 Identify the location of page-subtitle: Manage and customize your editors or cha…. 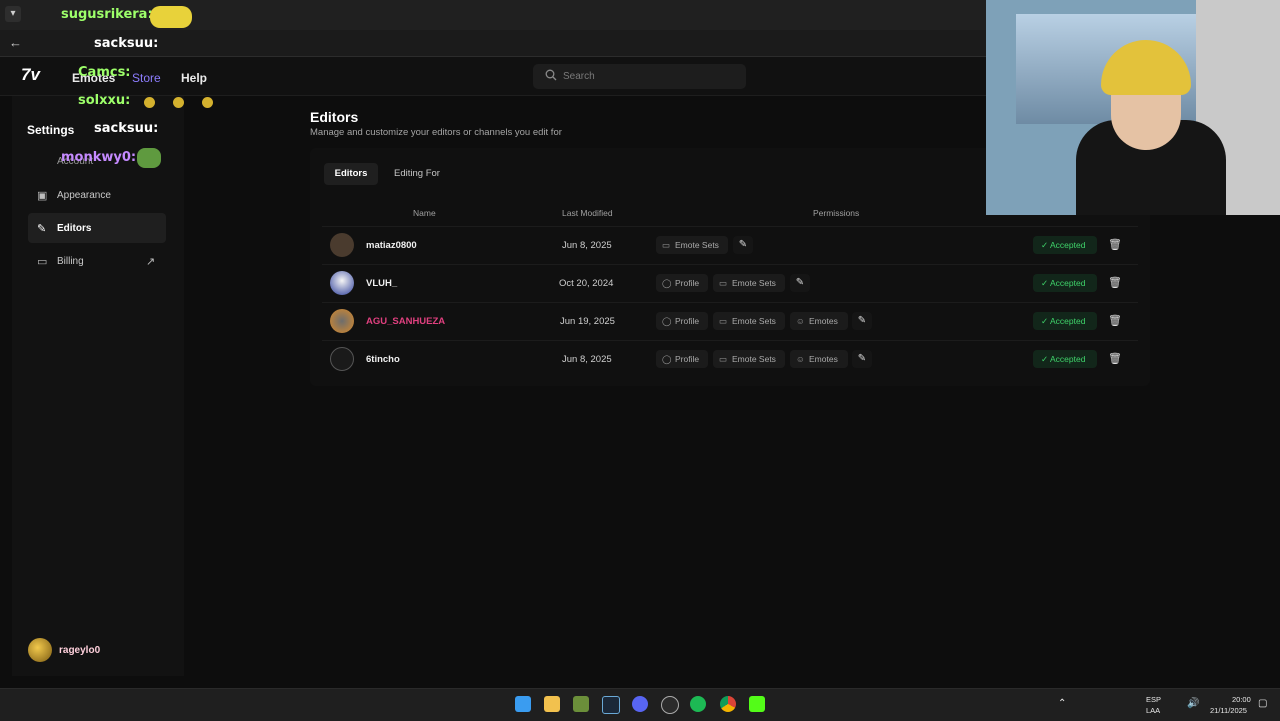
(436, 132).